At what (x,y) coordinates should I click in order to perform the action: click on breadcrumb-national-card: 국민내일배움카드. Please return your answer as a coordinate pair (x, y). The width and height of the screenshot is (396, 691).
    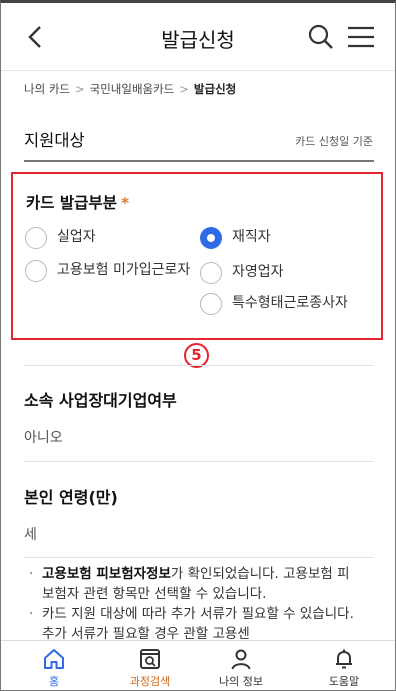
    Looking at the image, I should click on (132, 89).